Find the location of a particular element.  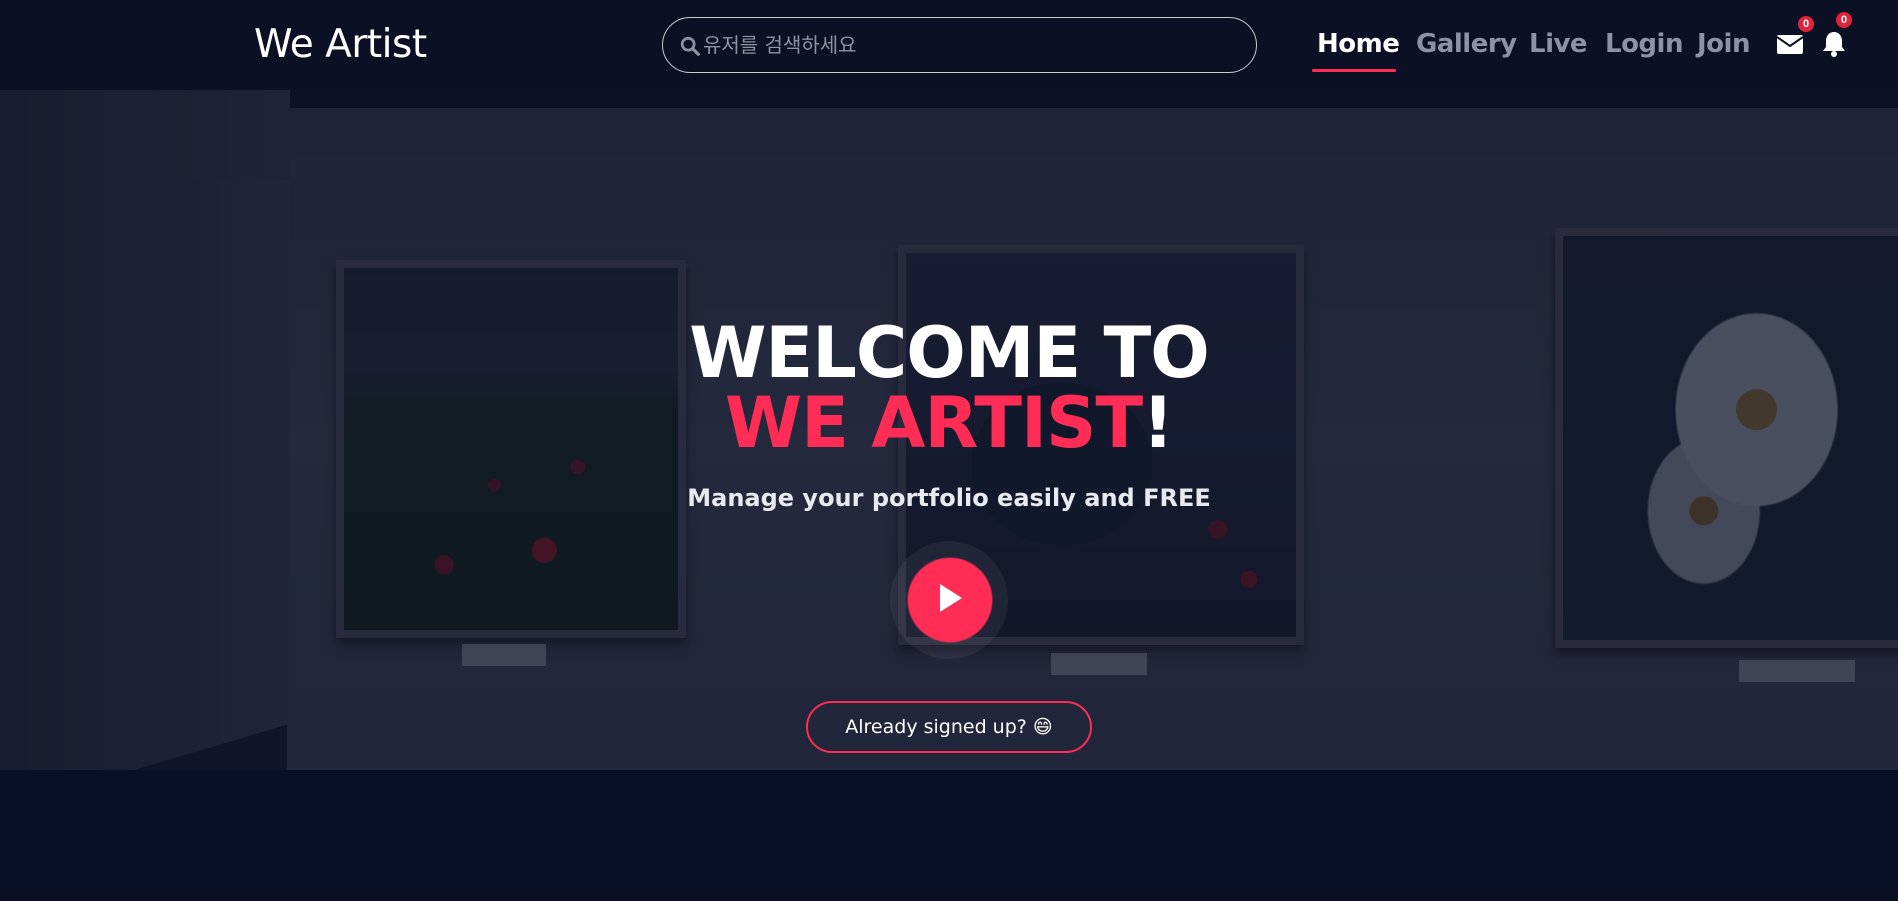

nav-join: Join is located at coordinates (1723, 44).